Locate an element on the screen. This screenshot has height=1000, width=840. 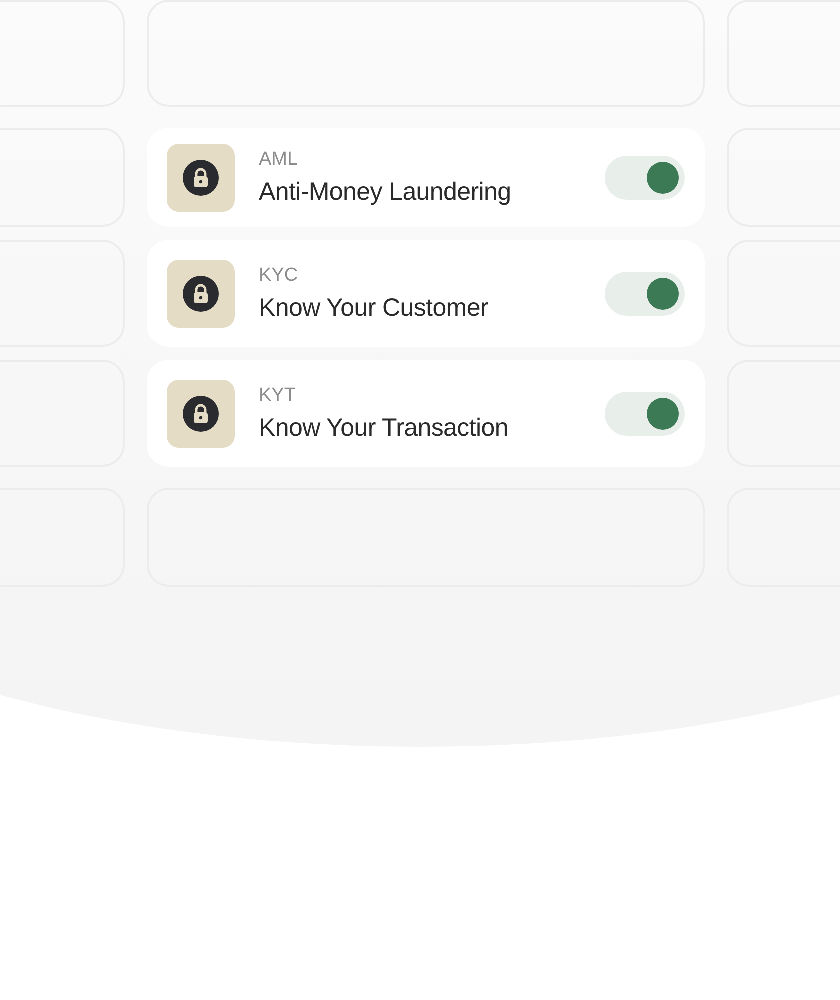
control-title: Anti-Money Laundering is located at coordinates (385, 192).